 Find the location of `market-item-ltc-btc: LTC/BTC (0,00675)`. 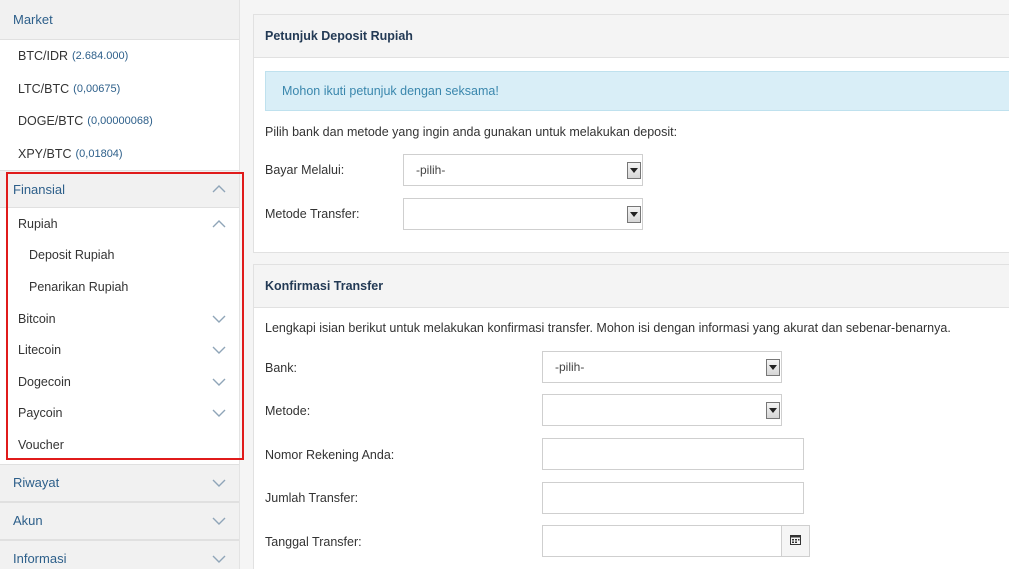

market-item-ltc-btc: LTC/BTC (0,00675) is located at coordinates (119, 89).